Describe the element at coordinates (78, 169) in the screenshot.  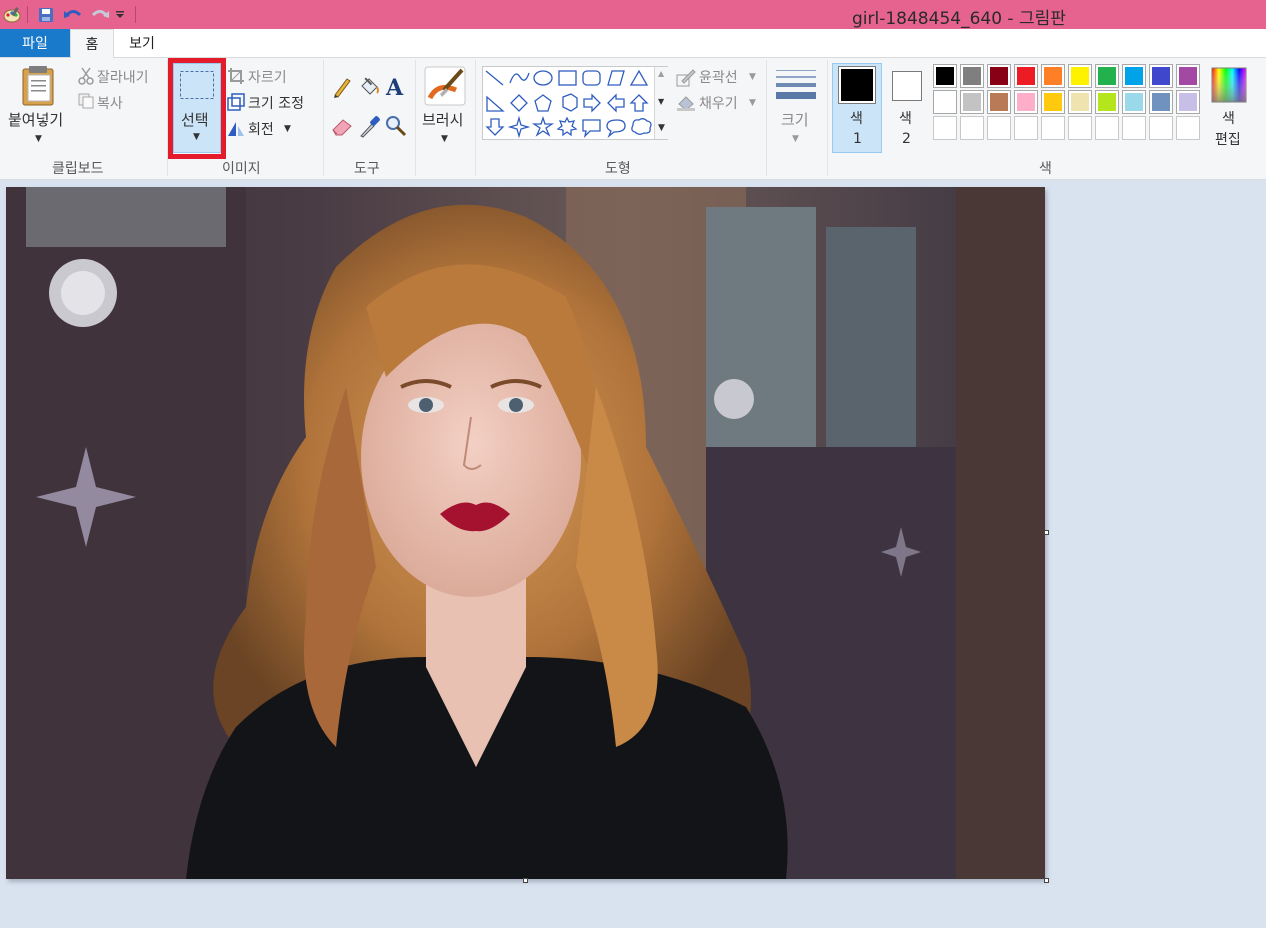
I see `clipboard-group-label: 클립보드` at that location.